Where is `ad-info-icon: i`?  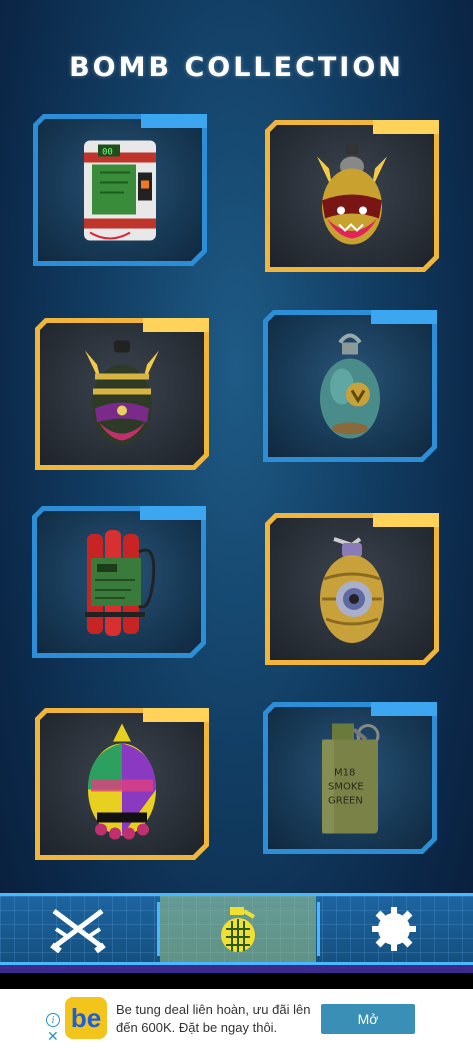 ad-info-icon: i is located at coordinates (53, 1020).